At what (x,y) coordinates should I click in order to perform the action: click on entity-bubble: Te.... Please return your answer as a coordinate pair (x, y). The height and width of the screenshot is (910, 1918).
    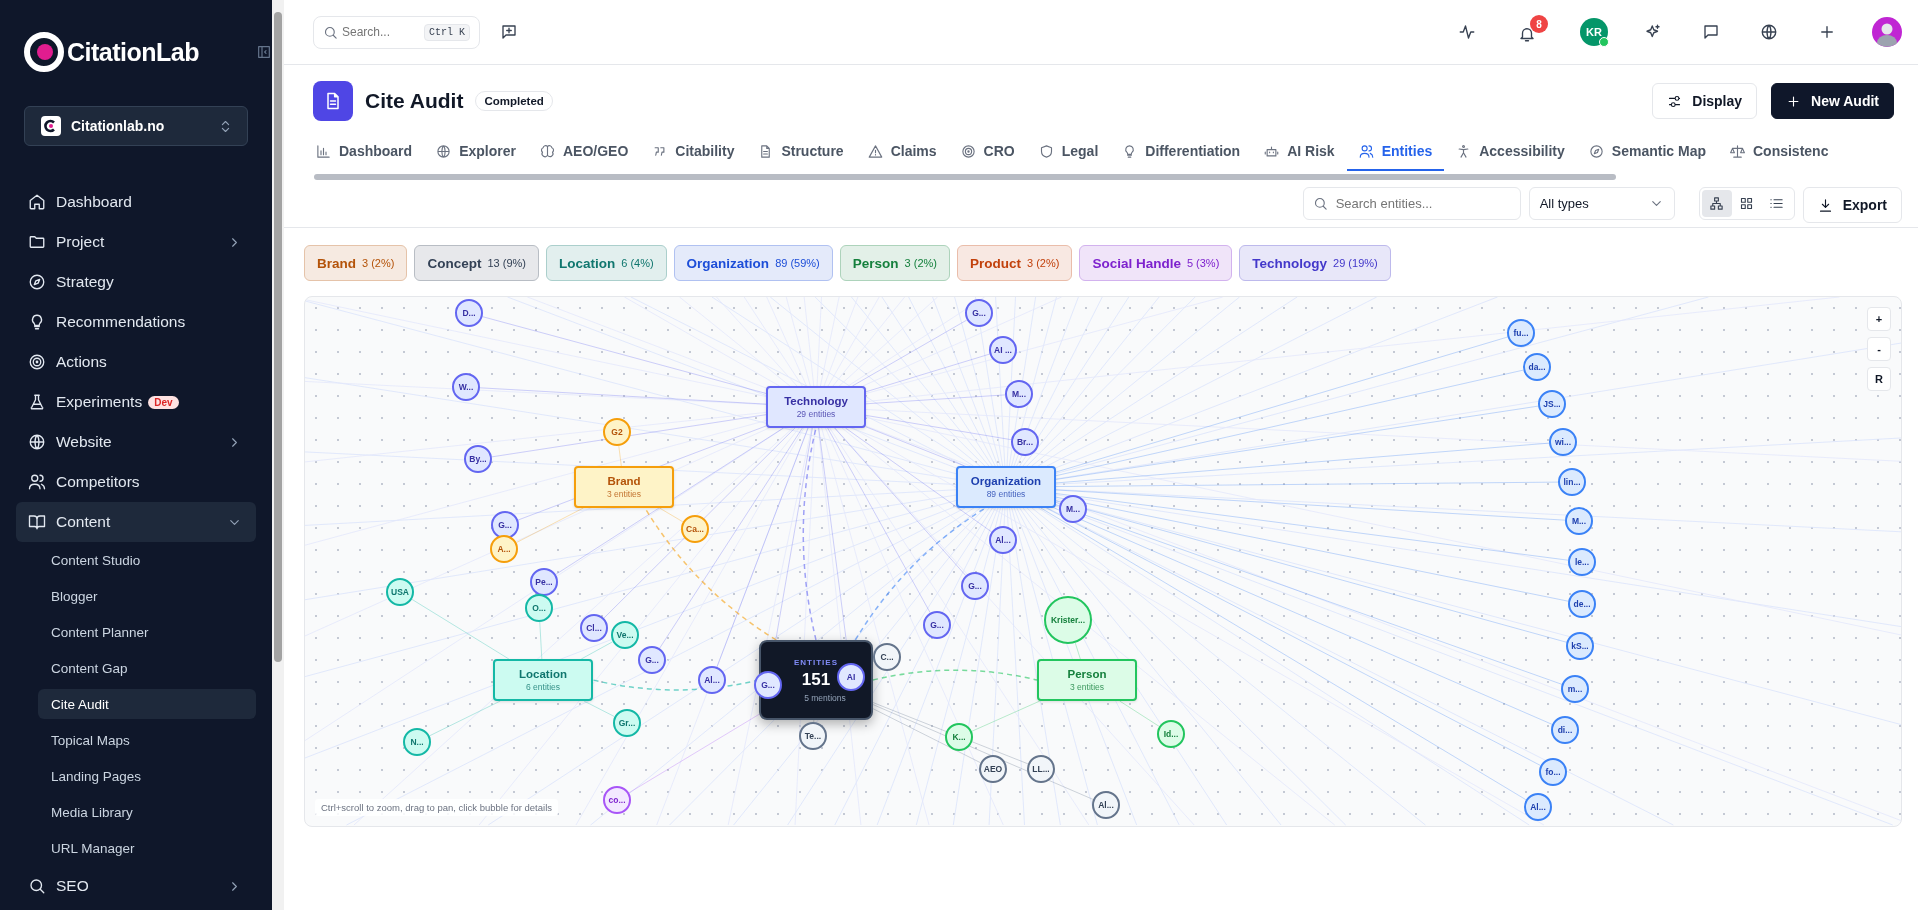
    Looking at the image, I should click on (813, 736).